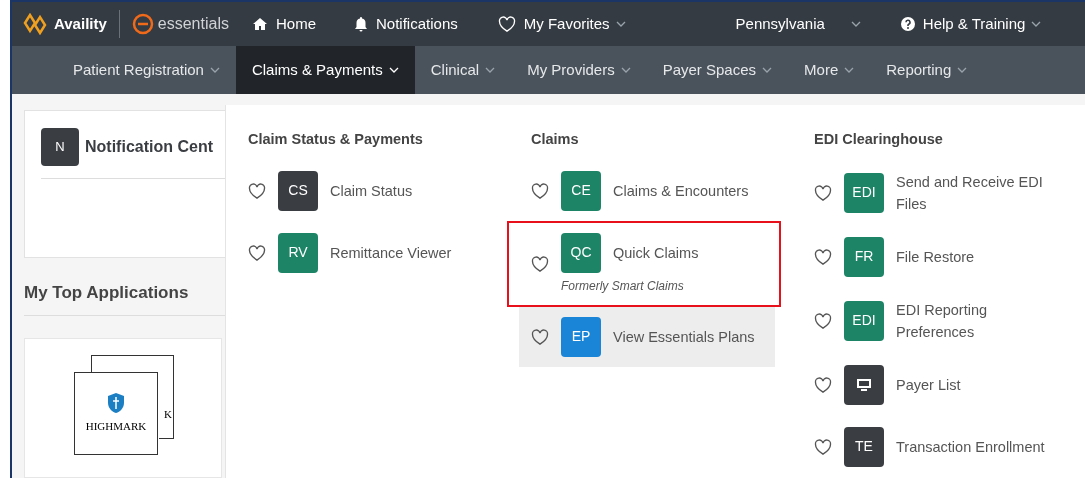  I want to click on payer-logo: HIGHMARK, so click(116, 413).